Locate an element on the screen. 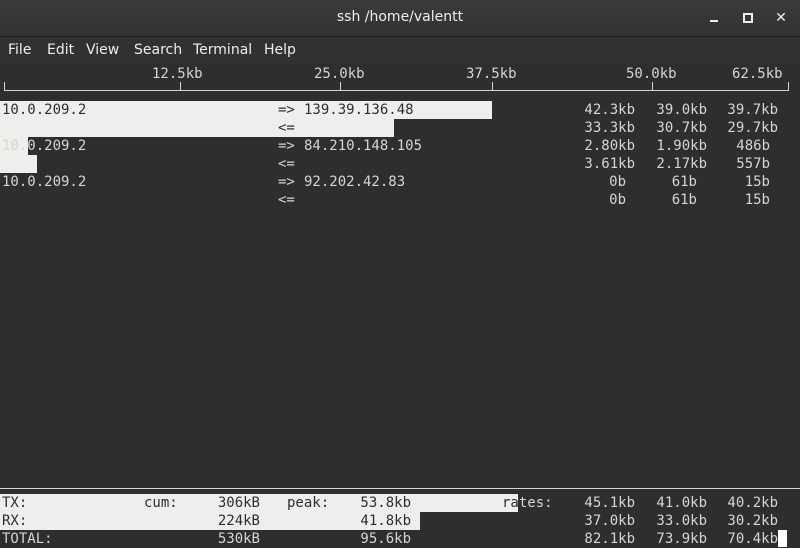 This screenshot has width=800, height=548. rate-40s: 486b is located at coordinates (753, 146).